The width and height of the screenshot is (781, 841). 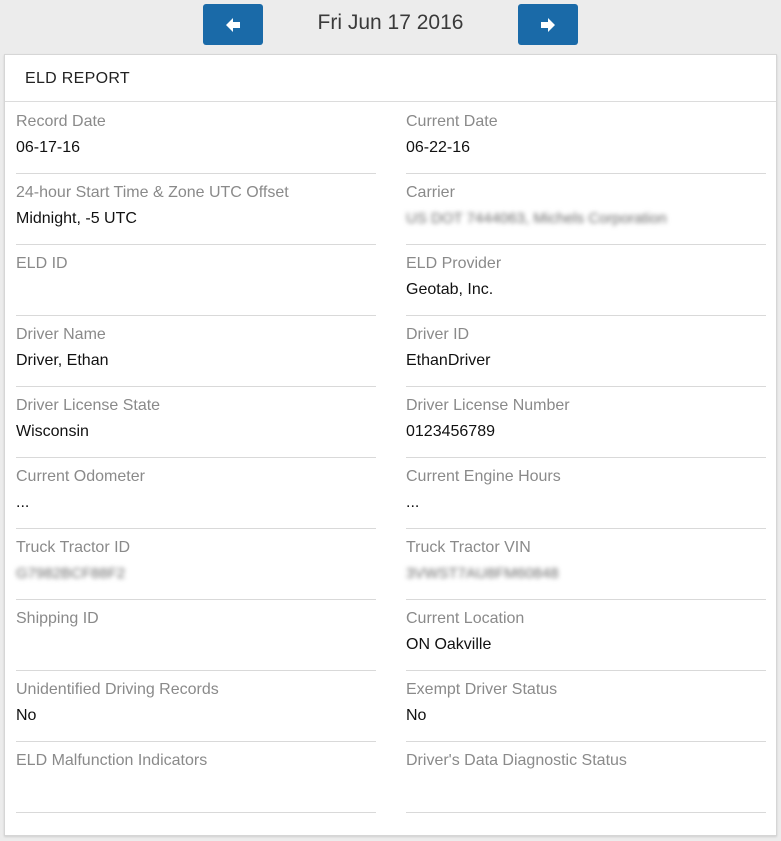 I want to click on field-label: 24-hour Start Time & Zone UTC Offset, so click(x=152, y=192).